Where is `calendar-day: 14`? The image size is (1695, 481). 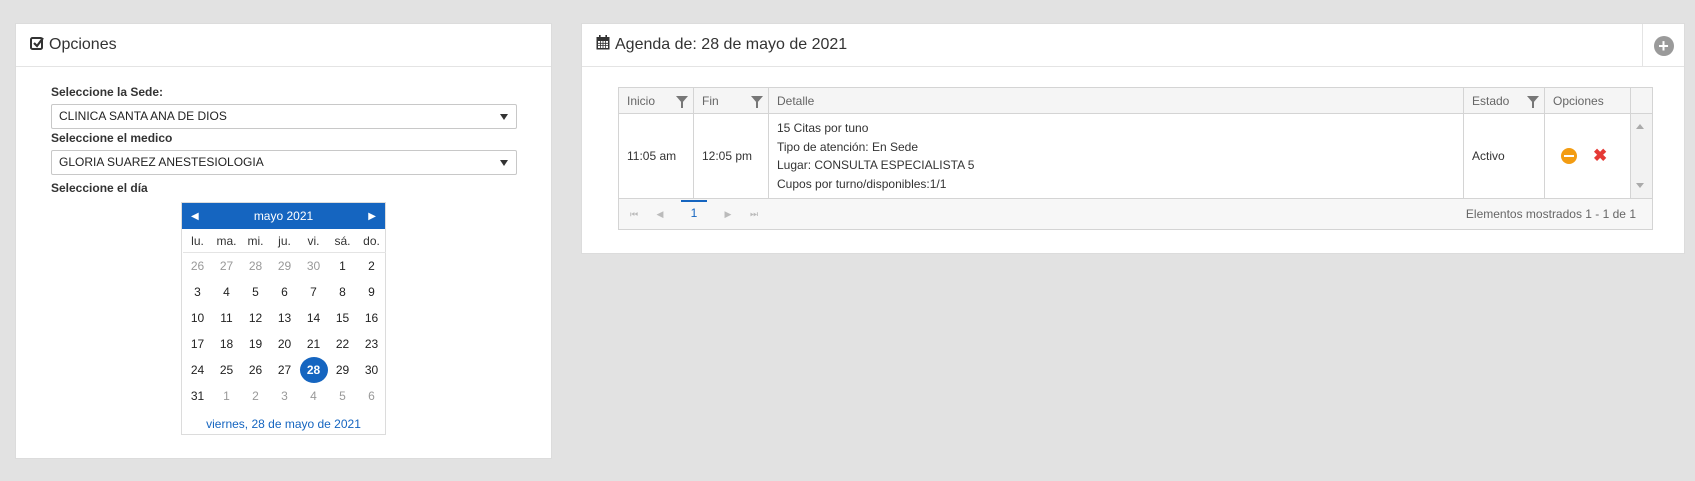
calendar-day: 14 is located at coordinates (313, 318).